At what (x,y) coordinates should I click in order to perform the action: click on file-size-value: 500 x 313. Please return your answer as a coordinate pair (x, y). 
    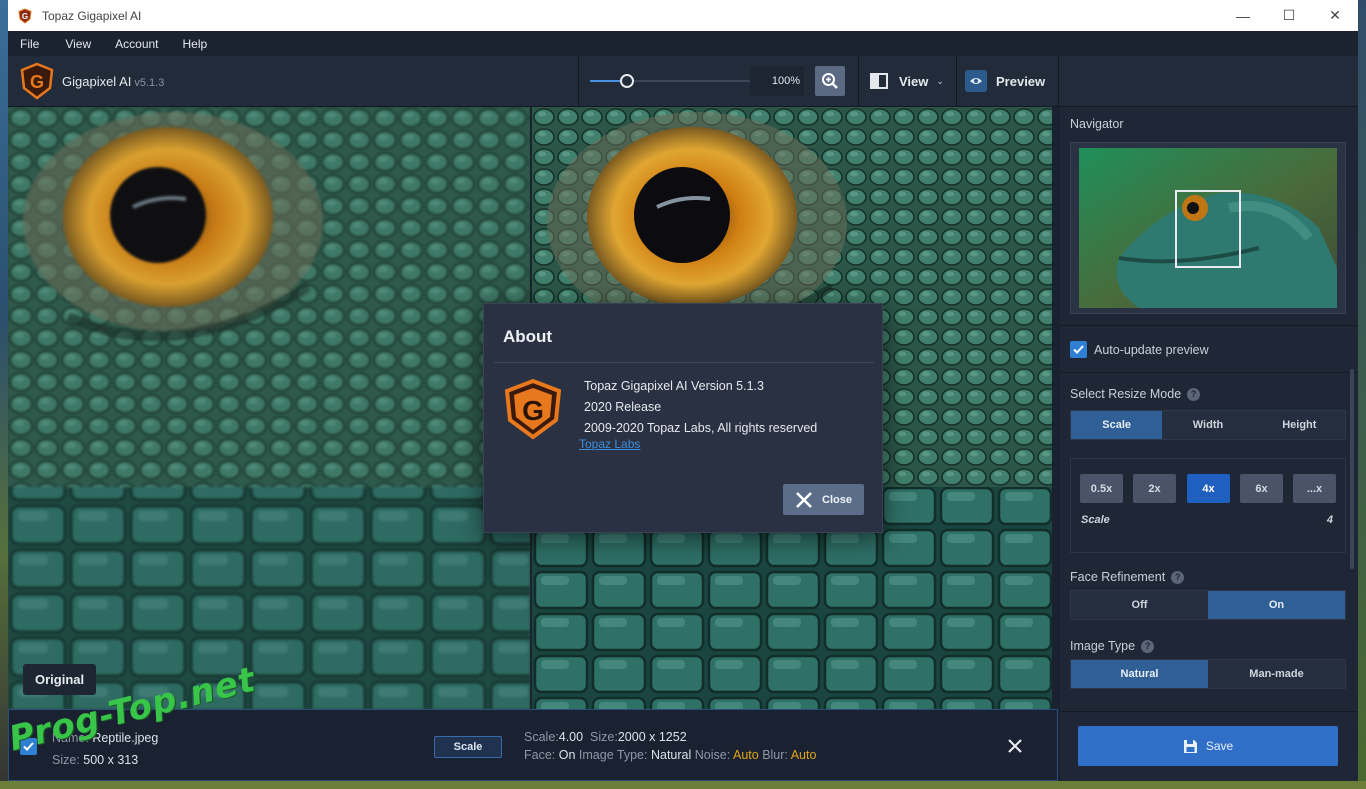
    Looking at the image, I should click on (111, 760).